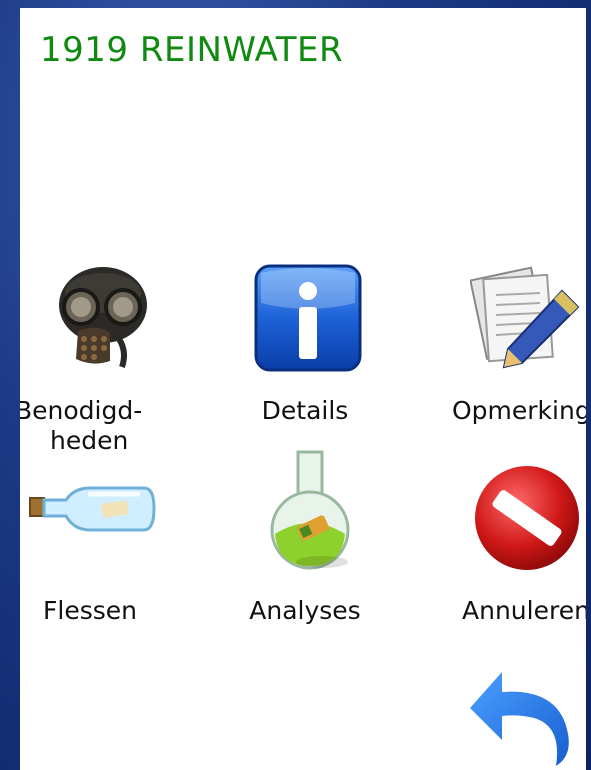 This screenshot has height=770, width=591. Describe the element at coordinates (308, 318) in the screenshot. I see `info-icon` at that location.